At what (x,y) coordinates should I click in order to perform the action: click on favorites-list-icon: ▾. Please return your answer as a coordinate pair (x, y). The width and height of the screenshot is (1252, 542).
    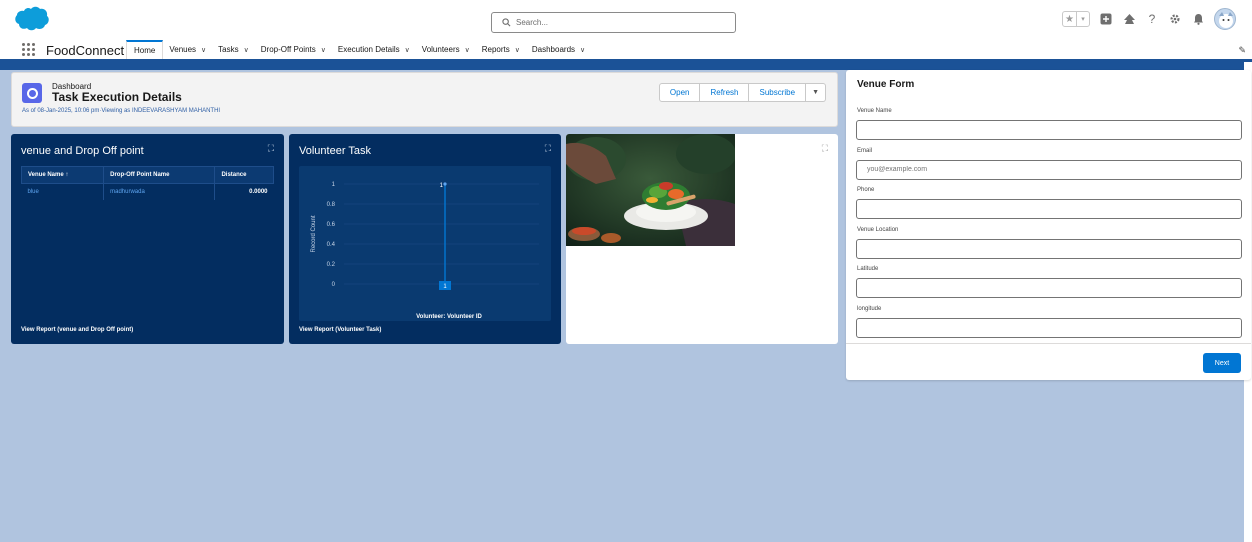
    Looking at the image, I should click on (1082, 19).